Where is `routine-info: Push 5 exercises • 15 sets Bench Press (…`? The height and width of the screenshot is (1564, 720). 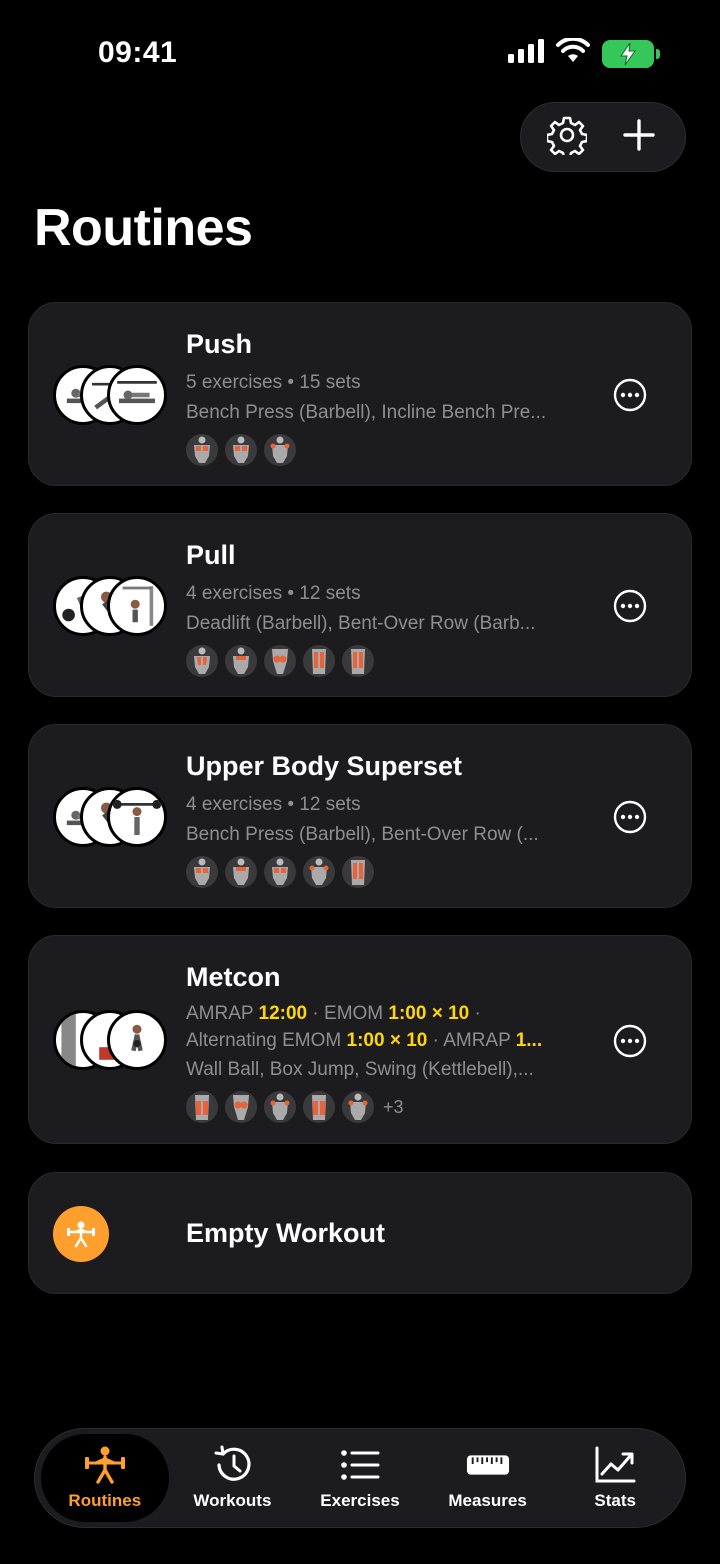 routine-info: Push 5 exercises • 15 sets Bench Press (… is located at coordinates (383, 397).